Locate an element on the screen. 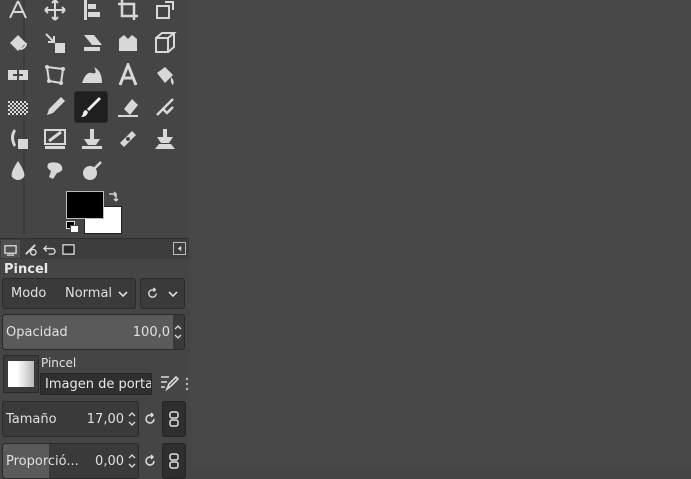 This screenshot has width=691, height=479. ink-tool-icon is located at coordinates (18, 139).